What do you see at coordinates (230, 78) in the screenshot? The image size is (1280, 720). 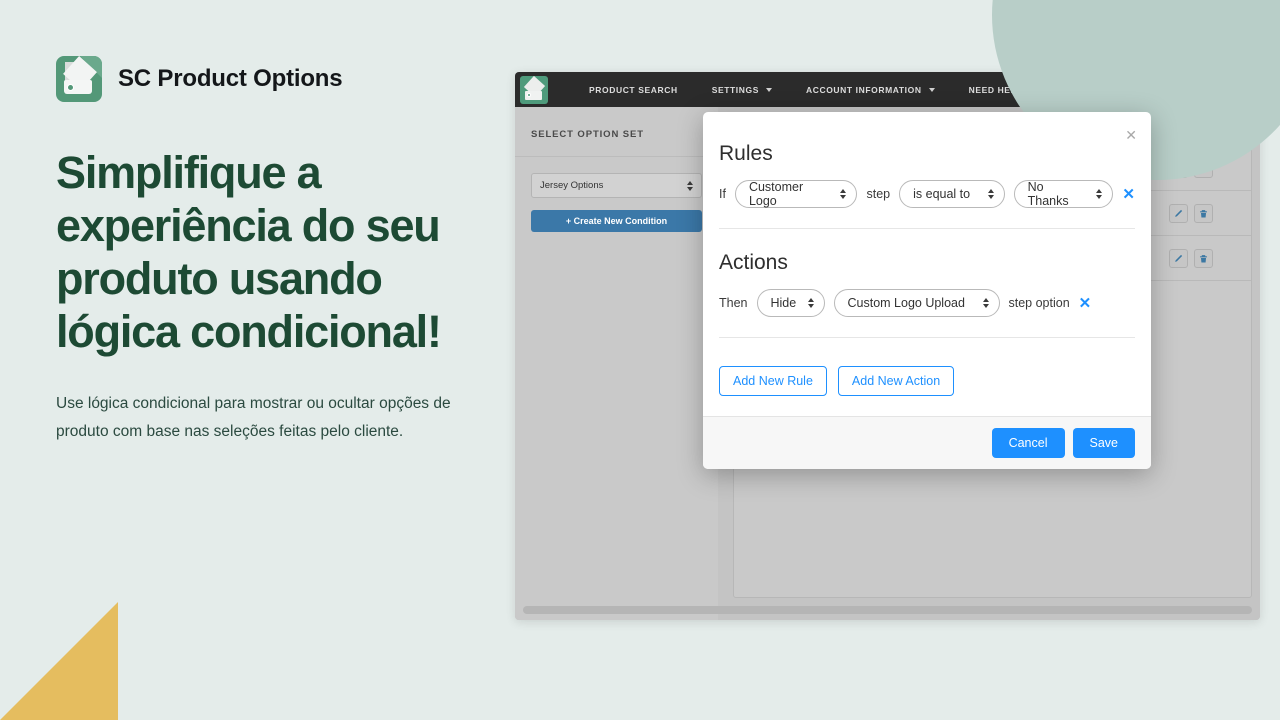 I see `brand-title: SC Product Options` at bounding box center [230, 78].